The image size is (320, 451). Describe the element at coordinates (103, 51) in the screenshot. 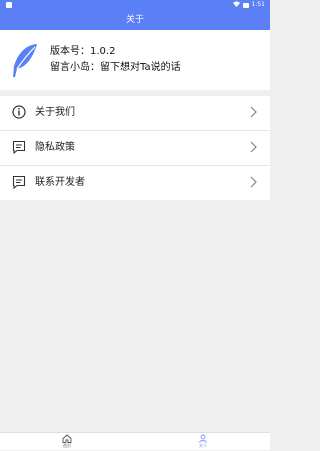

I see `version-value: 1.0.2` at that location.